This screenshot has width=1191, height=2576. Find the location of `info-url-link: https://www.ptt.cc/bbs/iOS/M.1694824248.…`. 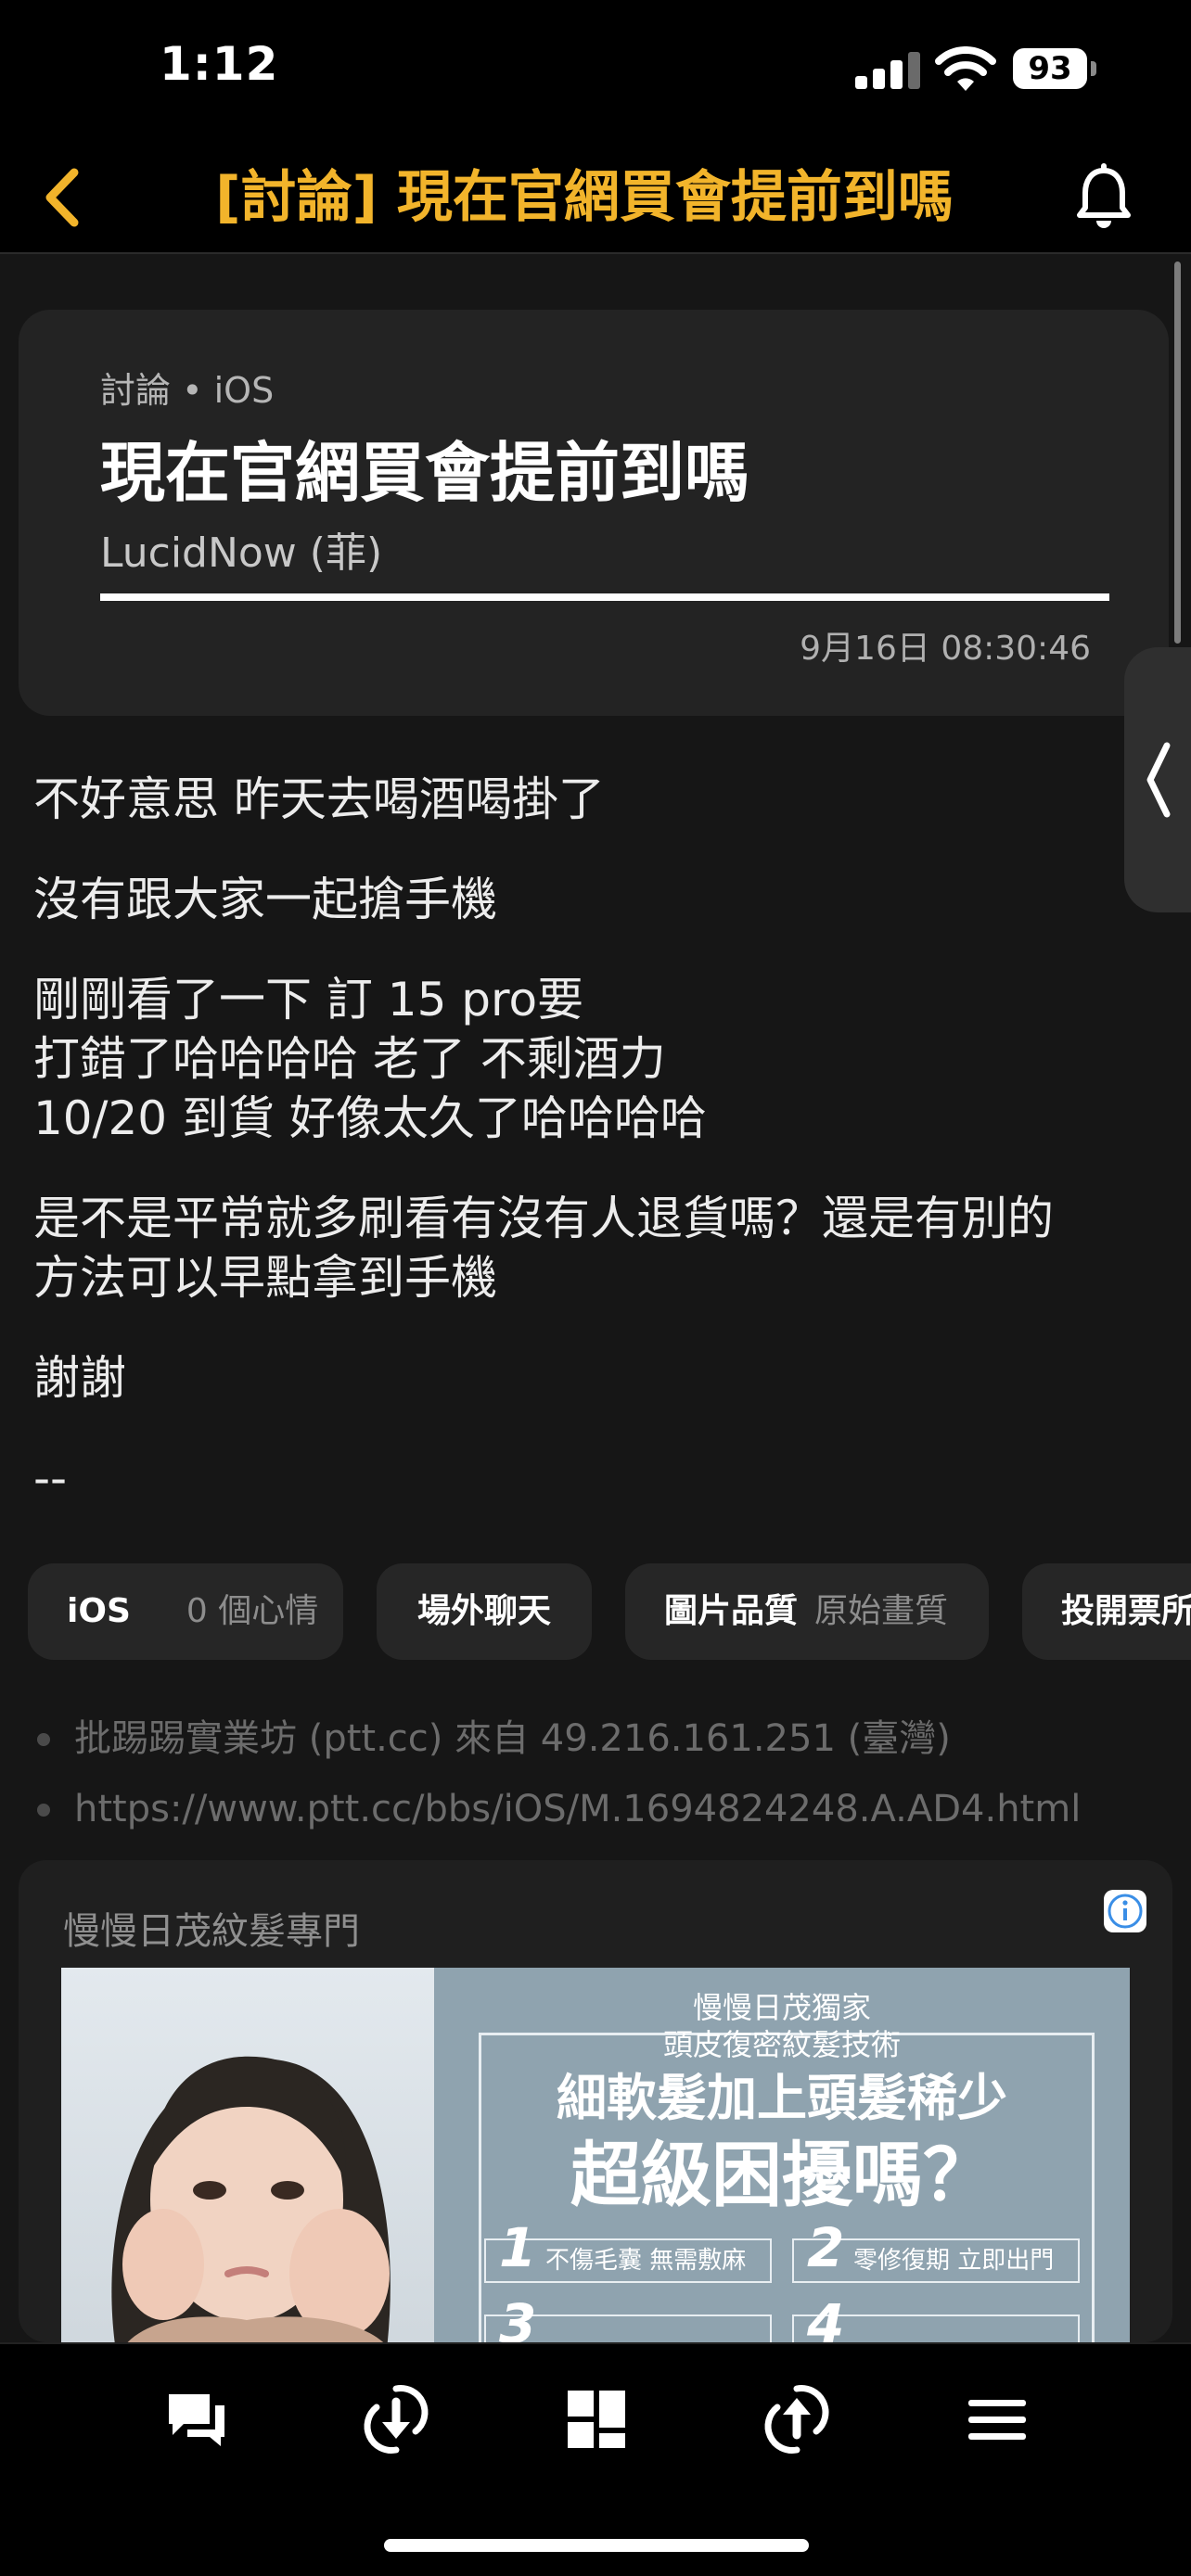

info-url-link: https://www.ptt.cc/bbs/iOS/M.1694824248.… is located at coordinates (603, 1818).